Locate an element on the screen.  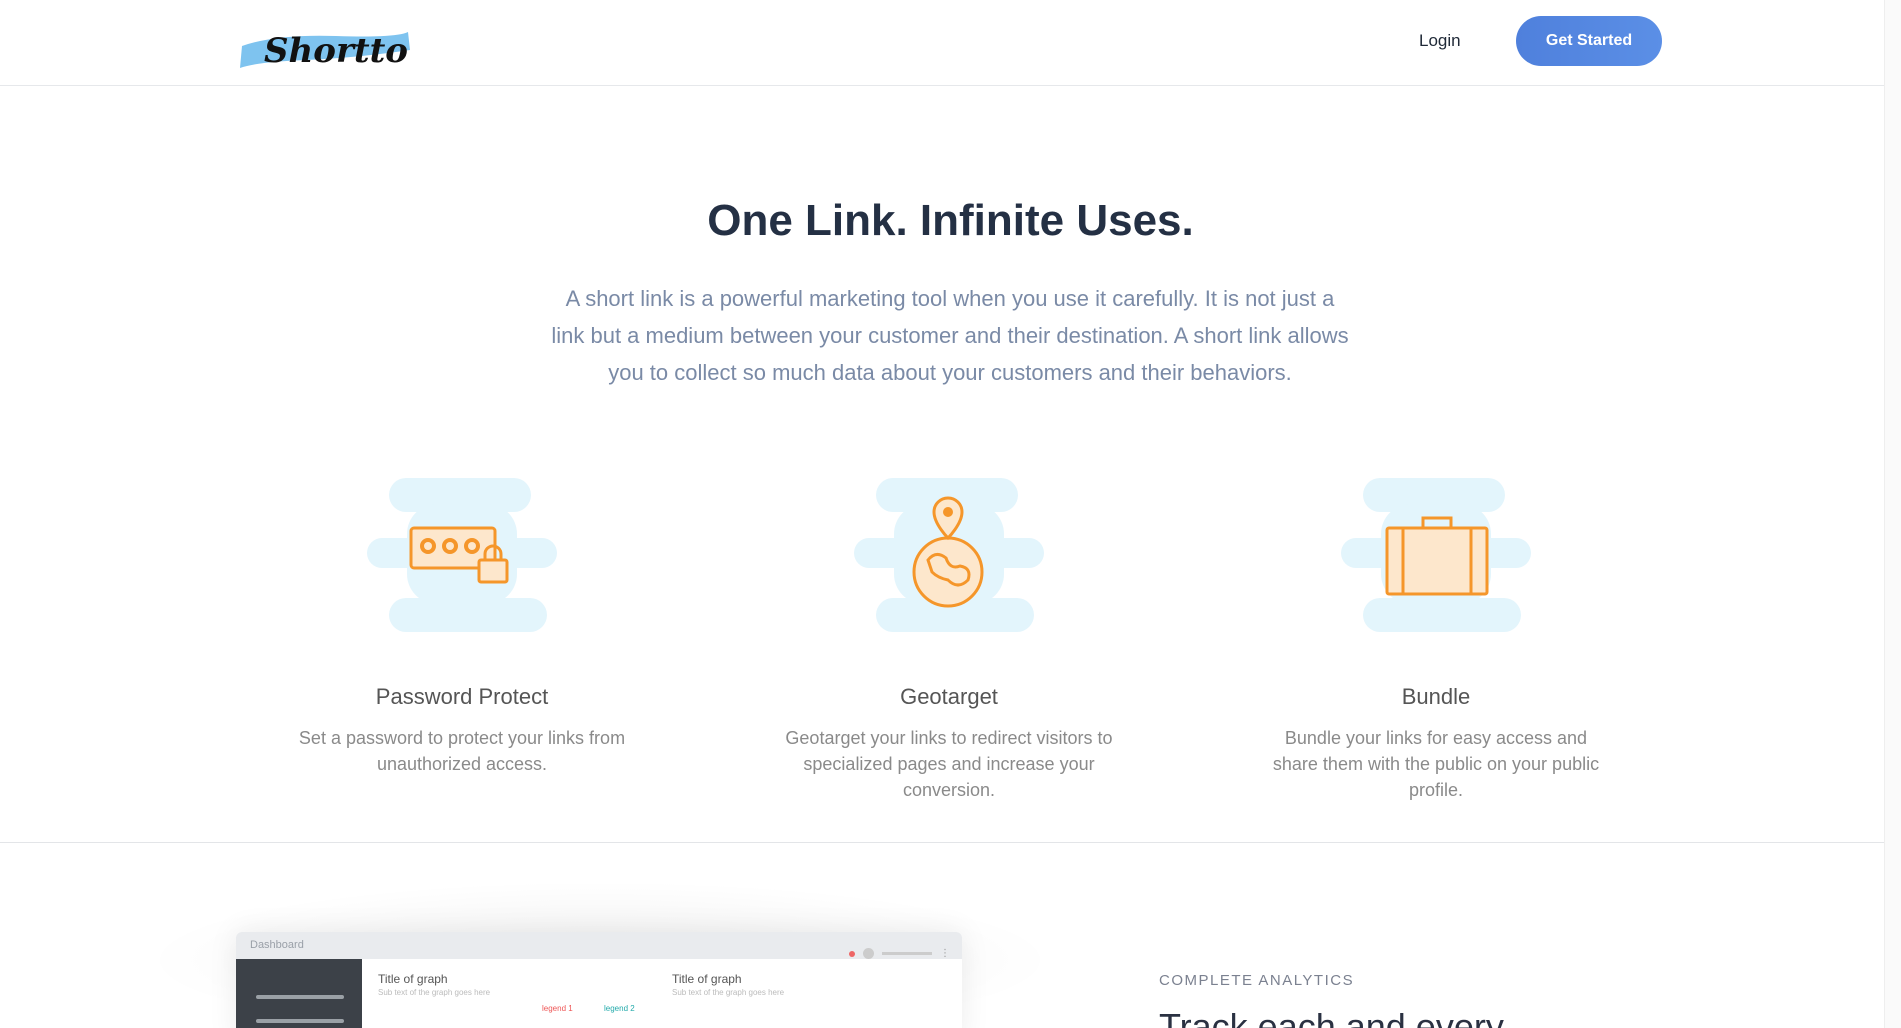
analytics-label: COMPLETE ANALYTICS is located at coordinates (1257, 980).